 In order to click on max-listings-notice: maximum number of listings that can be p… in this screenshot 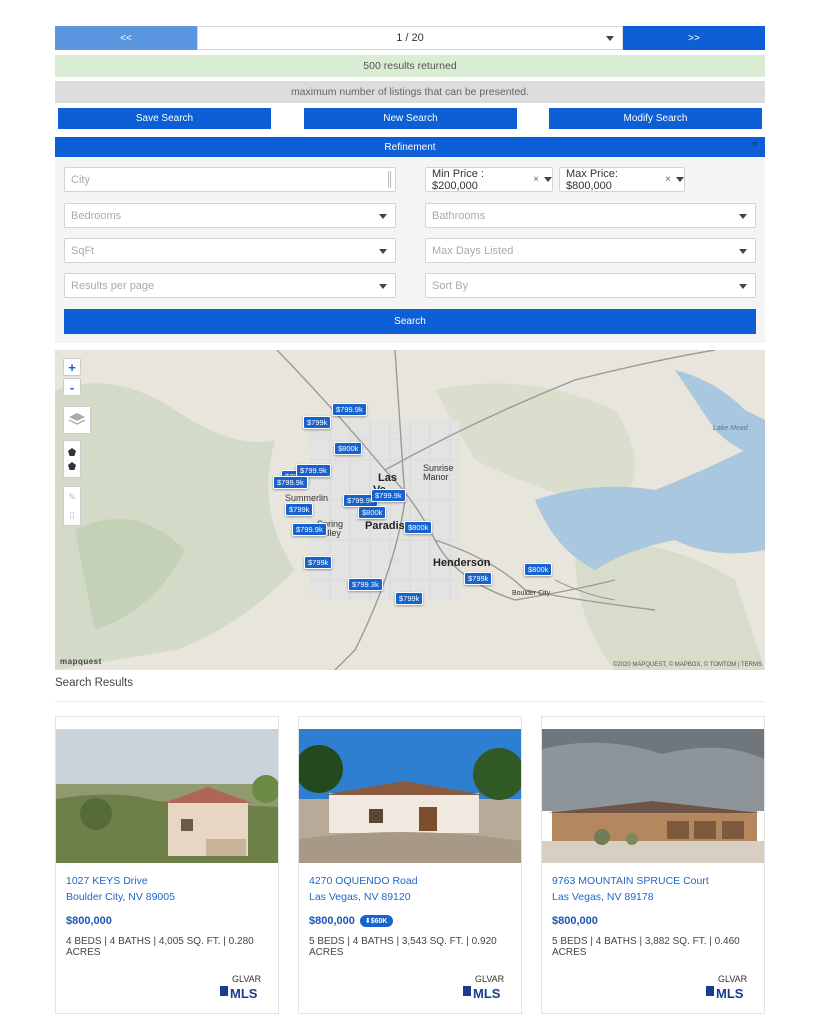, I will do `click(410, 92)`.